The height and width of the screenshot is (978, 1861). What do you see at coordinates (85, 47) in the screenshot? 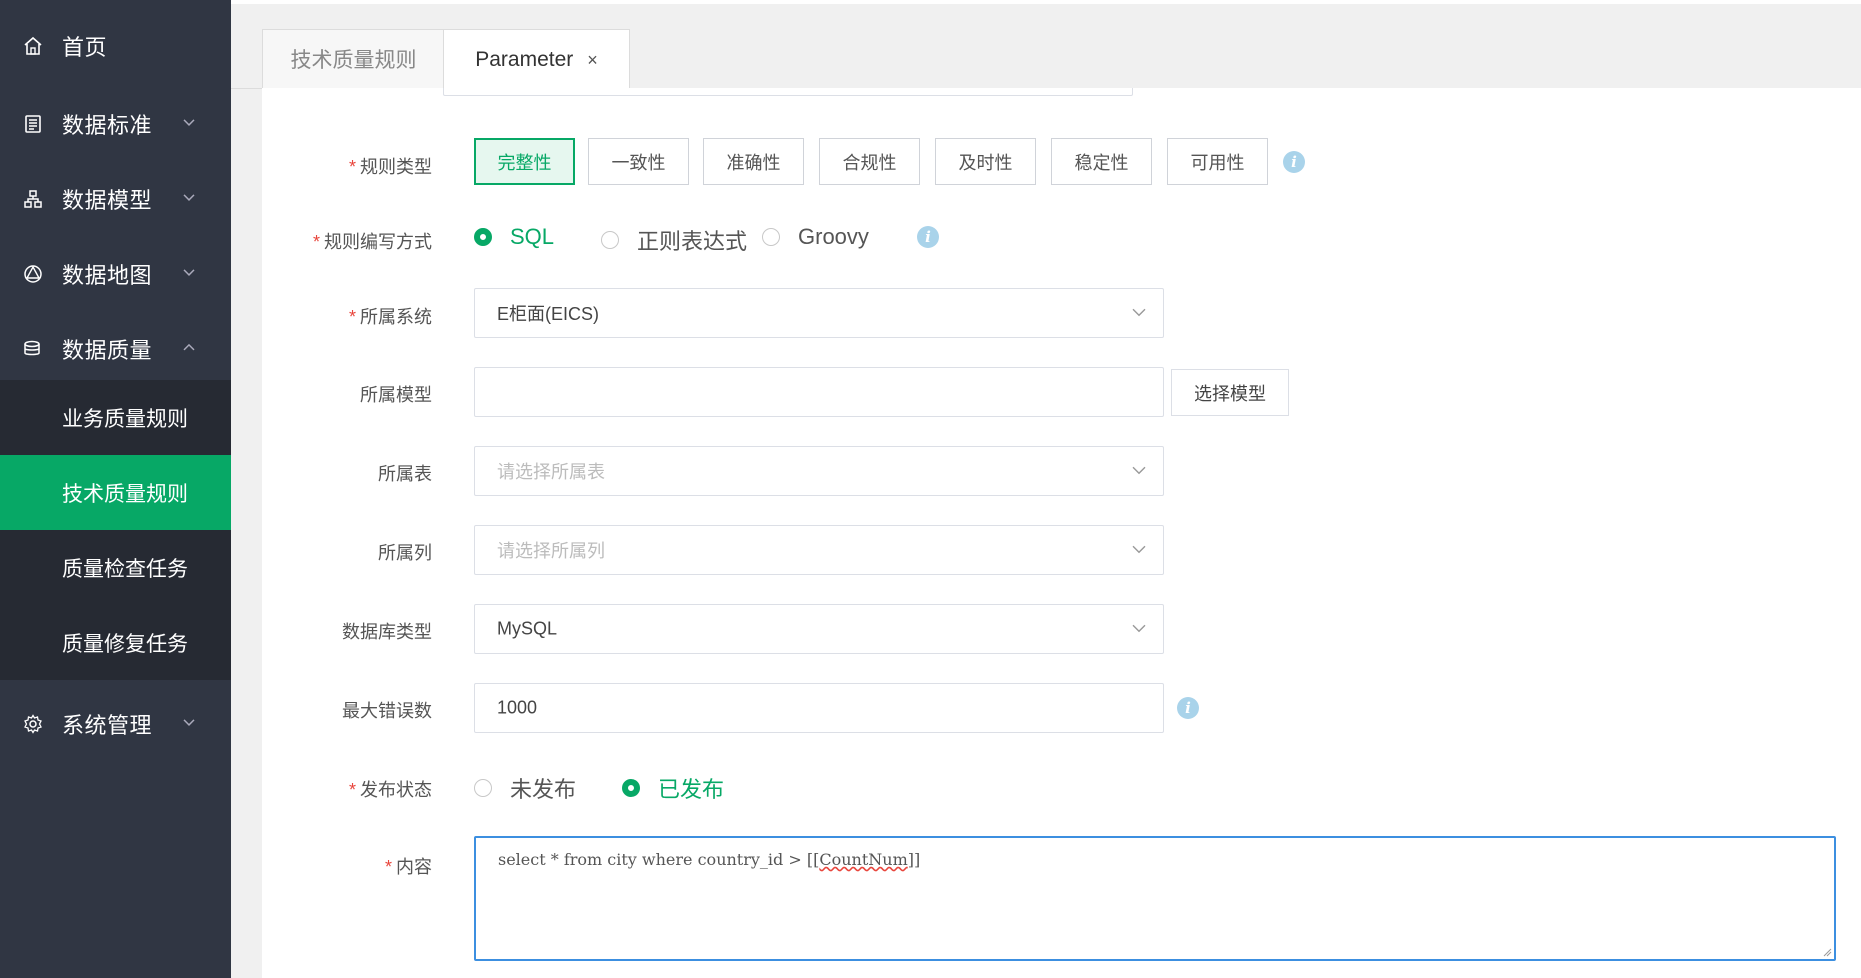
I see `sidebar-item-label: 首页` at bounding box center [85, 47].